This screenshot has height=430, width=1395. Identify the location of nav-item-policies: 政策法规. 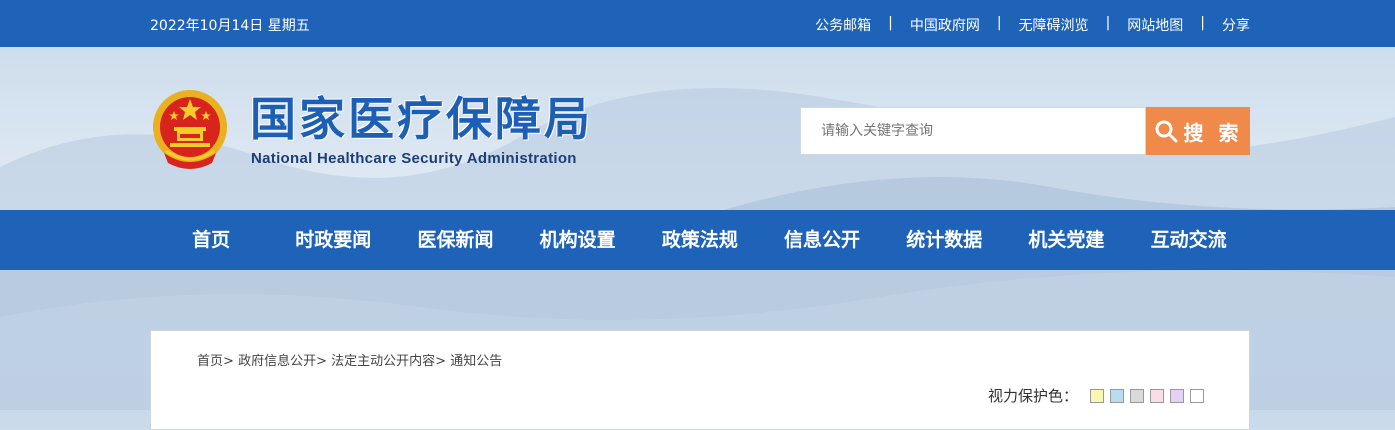
(700, 240).